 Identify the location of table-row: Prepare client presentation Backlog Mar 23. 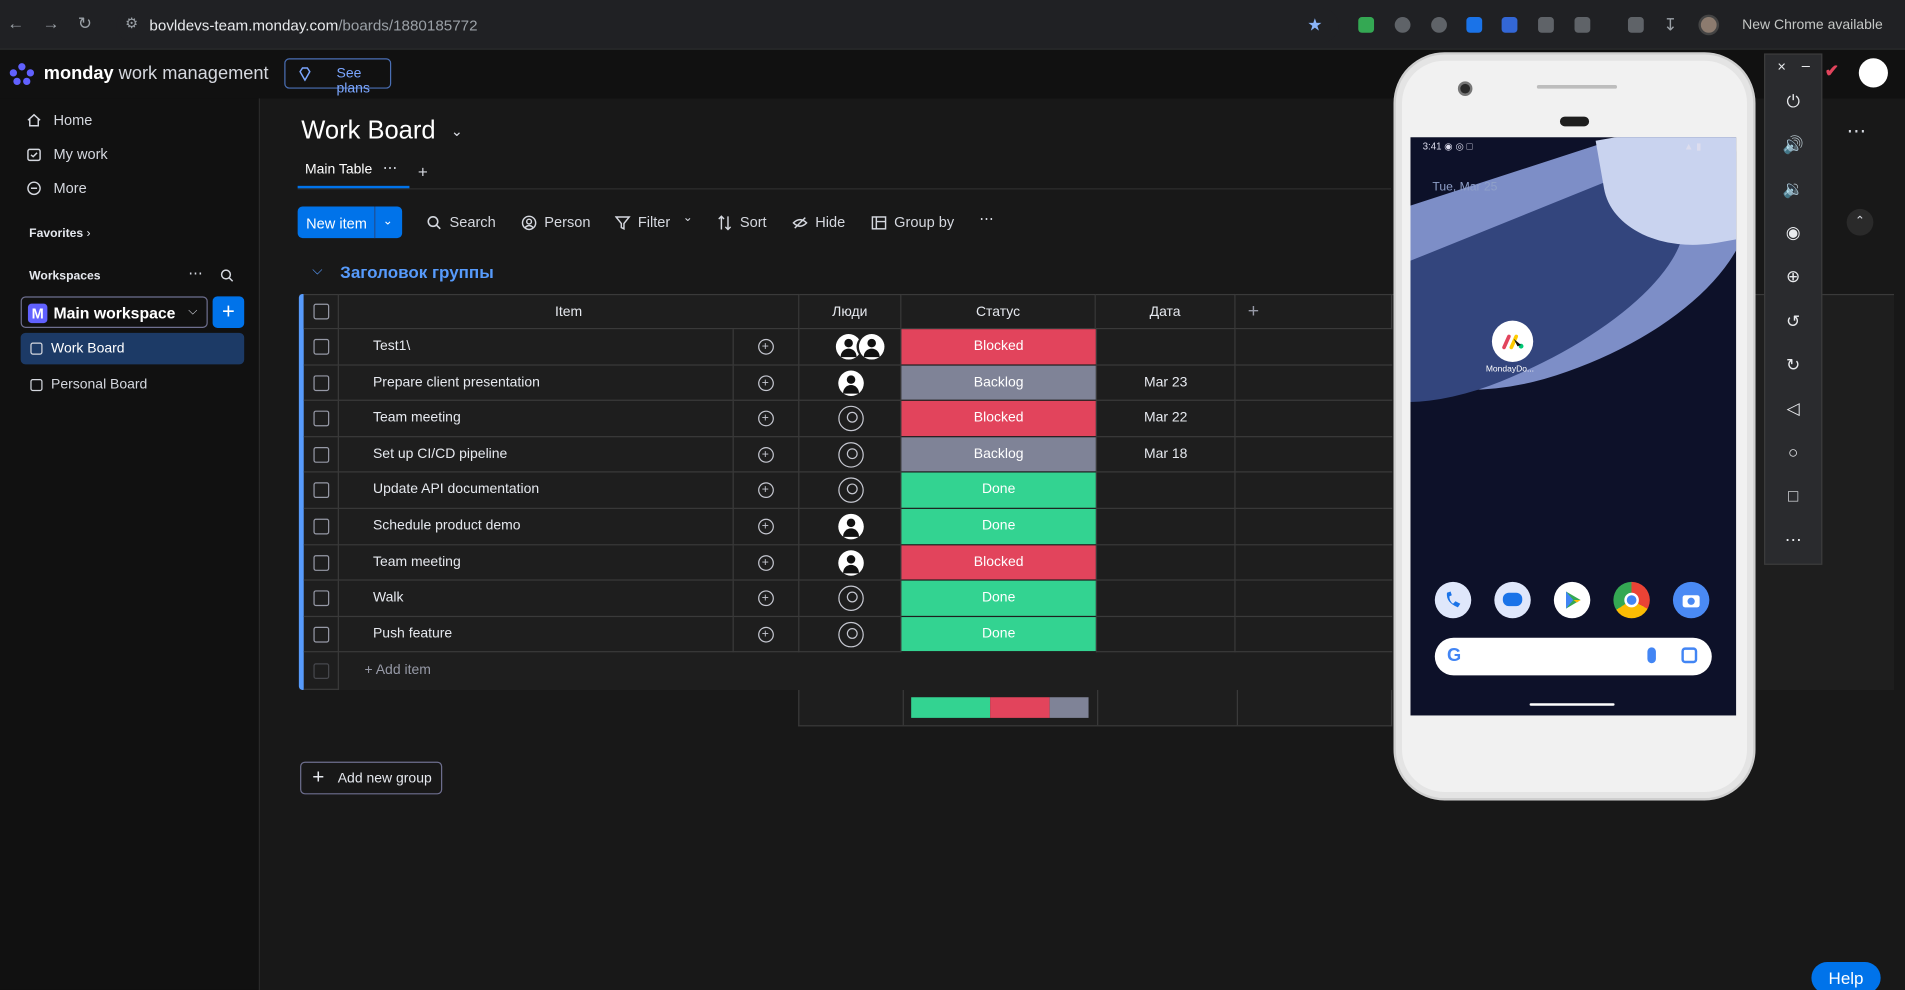
(848, 383).